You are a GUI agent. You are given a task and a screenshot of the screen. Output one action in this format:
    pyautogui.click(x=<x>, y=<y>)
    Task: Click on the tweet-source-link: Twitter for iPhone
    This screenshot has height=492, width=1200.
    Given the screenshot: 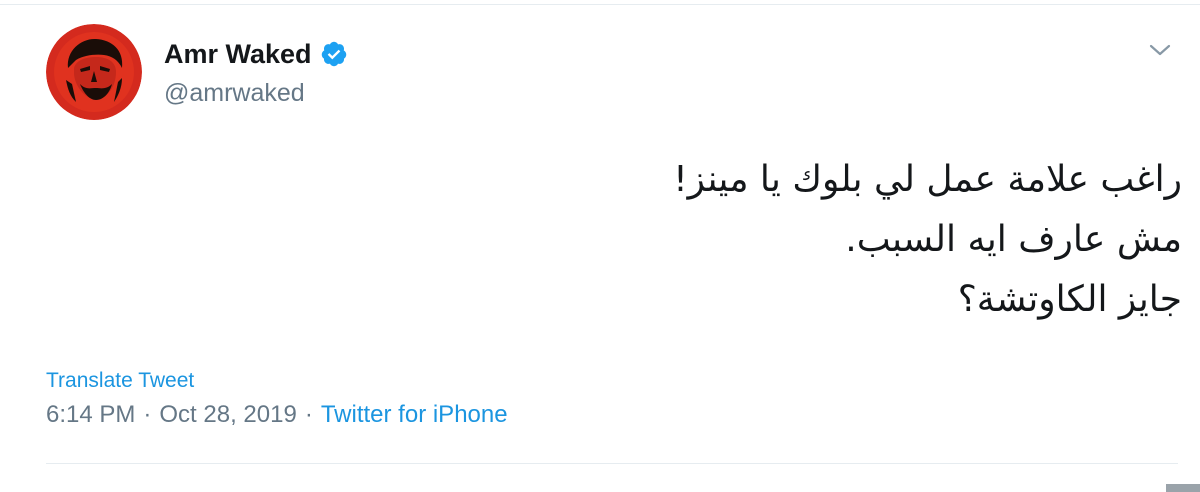 What is the action you would take?
    pyautogui.click(x=414, y=415)
    